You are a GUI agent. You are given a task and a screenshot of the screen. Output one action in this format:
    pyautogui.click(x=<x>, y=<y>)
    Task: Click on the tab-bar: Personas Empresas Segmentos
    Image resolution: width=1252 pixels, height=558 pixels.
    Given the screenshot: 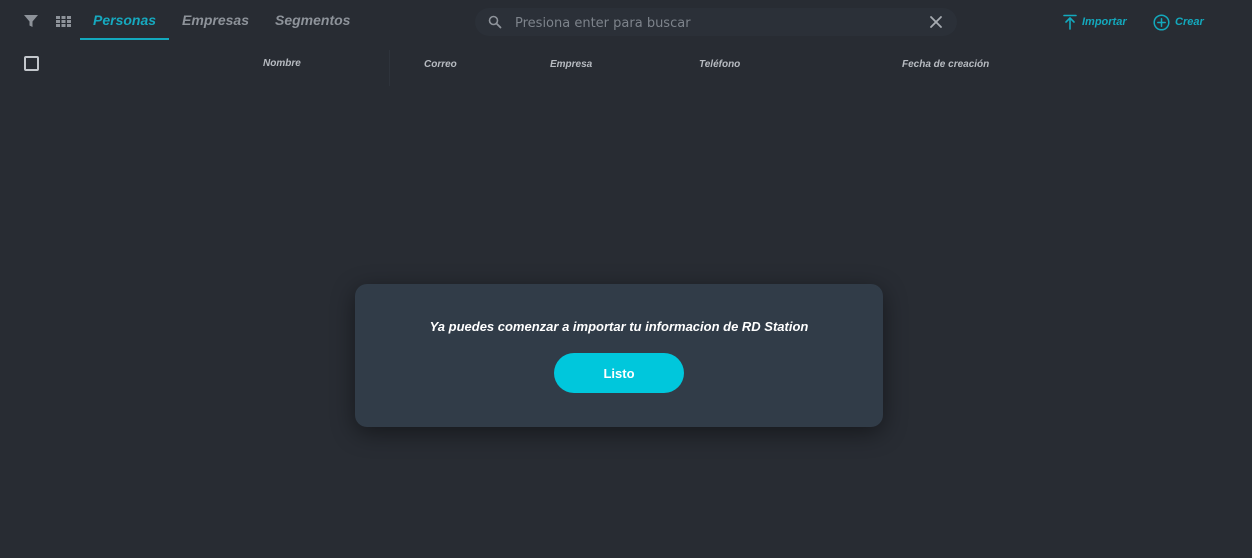 What is the action you would take?
    pyautogui.click(x=221, y=22)
    